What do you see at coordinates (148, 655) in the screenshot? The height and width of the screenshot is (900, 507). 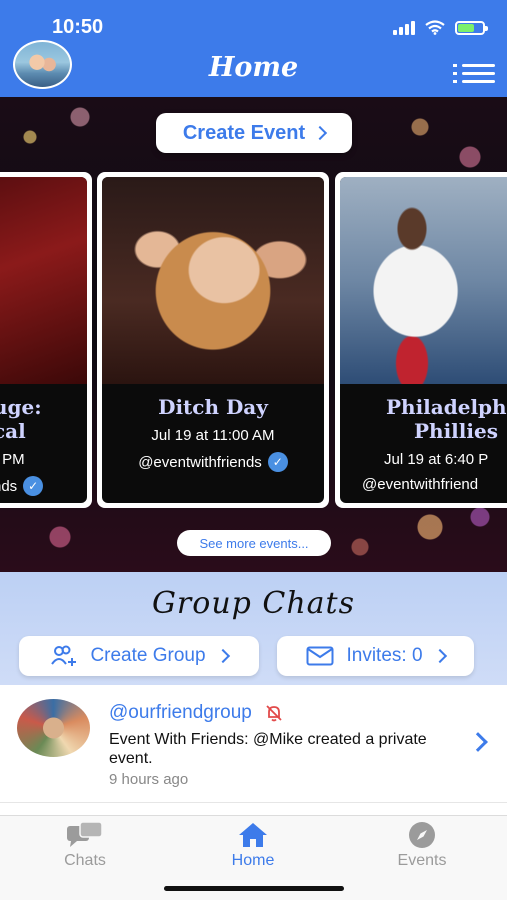 I see `create-group-label: Create Group` at bounding box center [148, 655].